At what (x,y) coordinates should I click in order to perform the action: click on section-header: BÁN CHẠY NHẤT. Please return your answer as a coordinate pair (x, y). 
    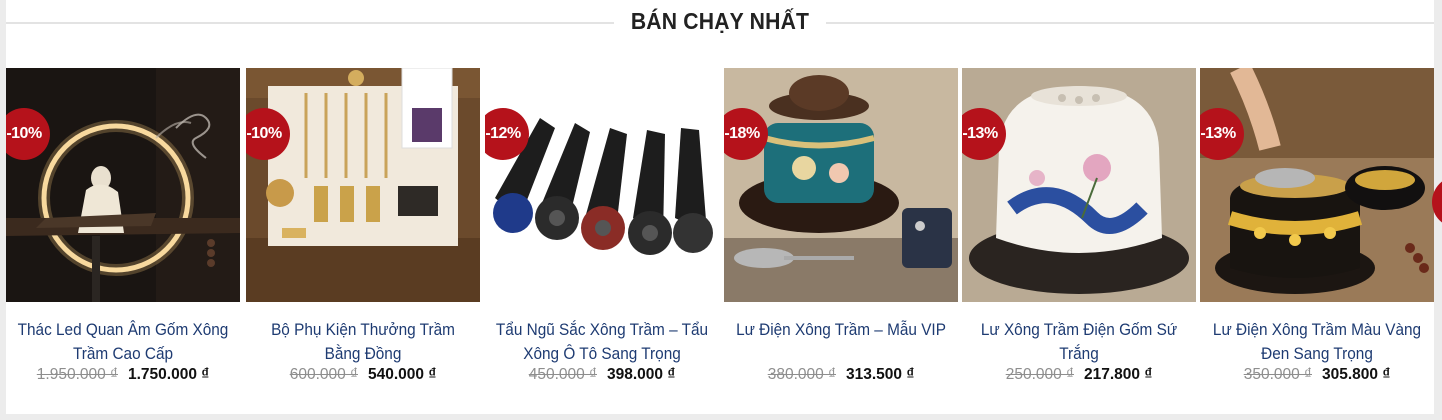
    Looking at the image, I should click on (721, 23).